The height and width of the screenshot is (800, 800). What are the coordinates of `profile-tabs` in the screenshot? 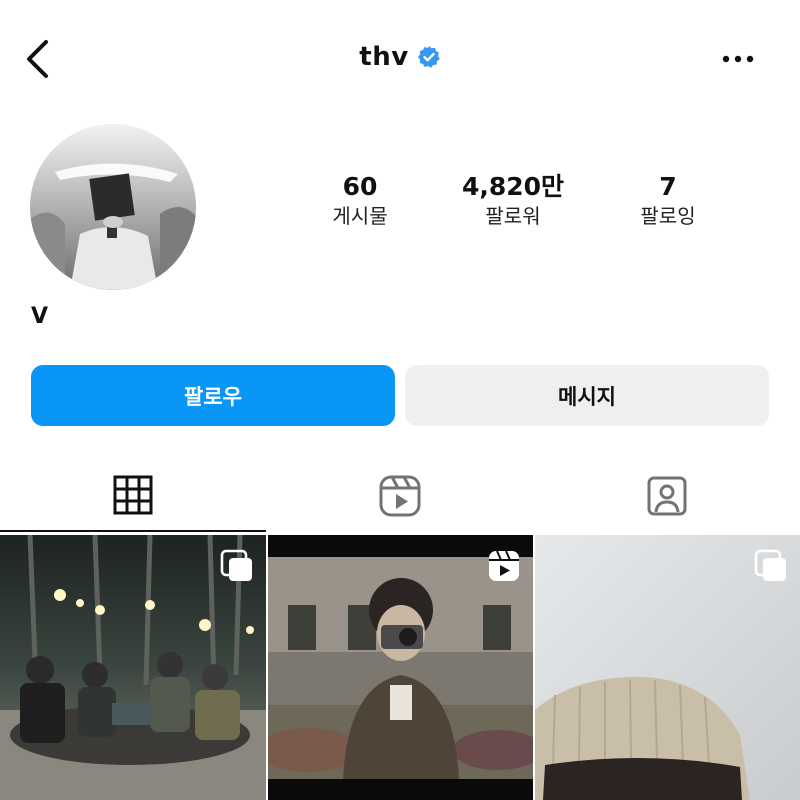 It's located at (400, 496).